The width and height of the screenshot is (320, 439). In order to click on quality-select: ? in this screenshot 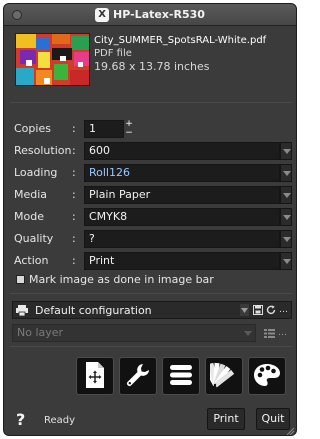, I will do `click(182, 239)`.